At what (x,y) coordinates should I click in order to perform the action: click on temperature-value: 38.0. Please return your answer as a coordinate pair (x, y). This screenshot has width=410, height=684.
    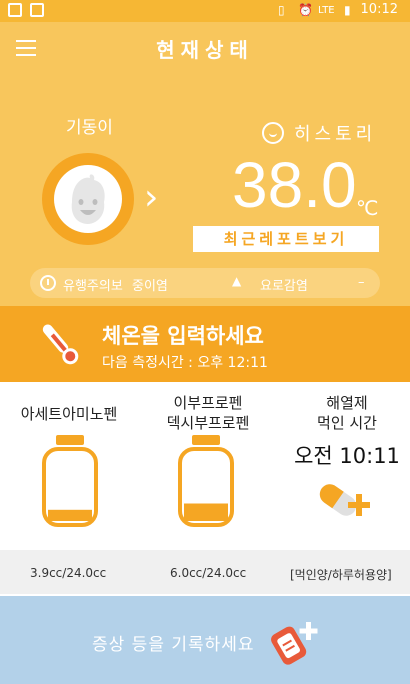
    Looking at the image, I should click on (294, 185).